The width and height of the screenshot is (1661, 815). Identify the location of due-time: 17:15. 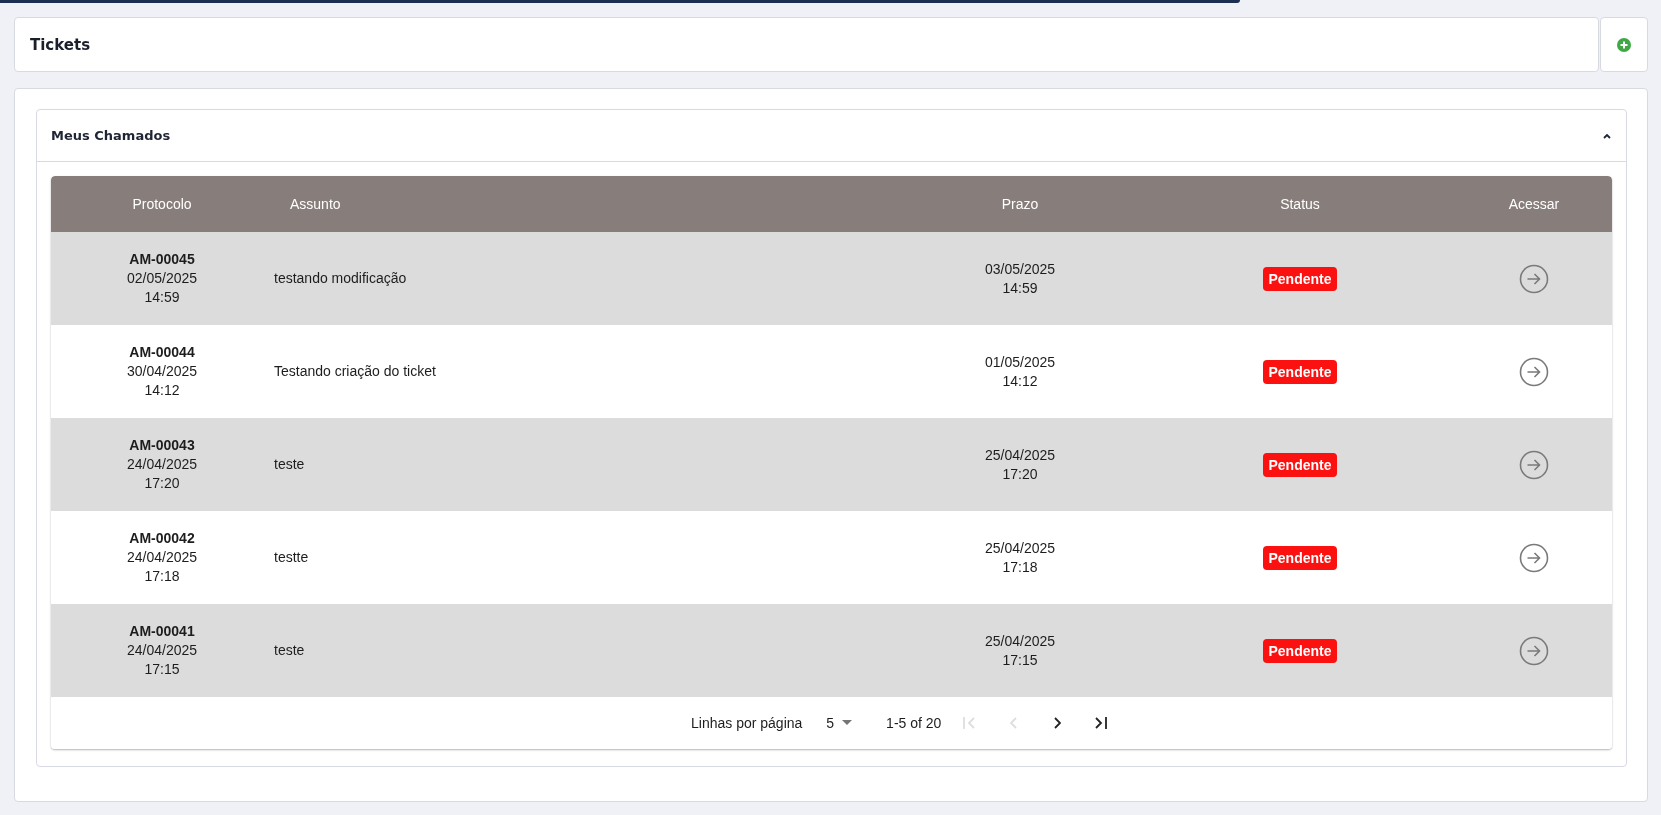
(1020, 660).